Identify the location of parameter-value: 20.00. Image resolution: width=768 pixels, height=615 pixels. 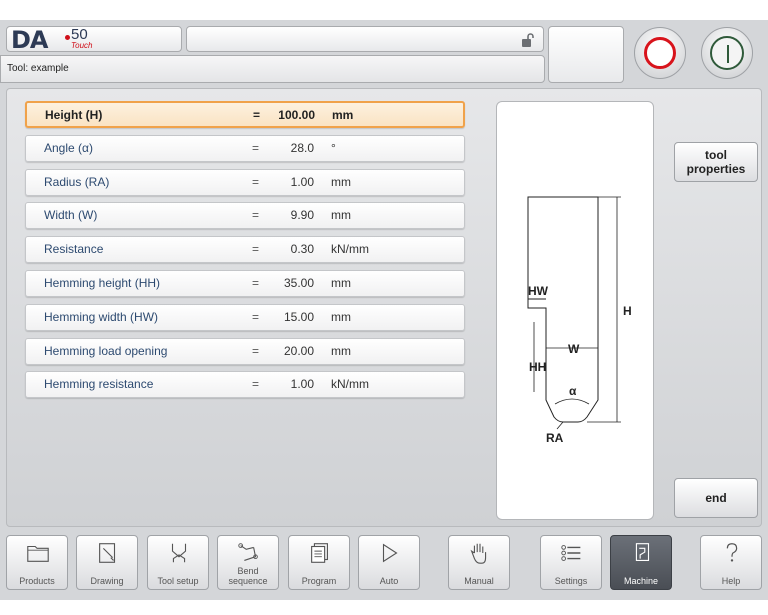
(298, 351).